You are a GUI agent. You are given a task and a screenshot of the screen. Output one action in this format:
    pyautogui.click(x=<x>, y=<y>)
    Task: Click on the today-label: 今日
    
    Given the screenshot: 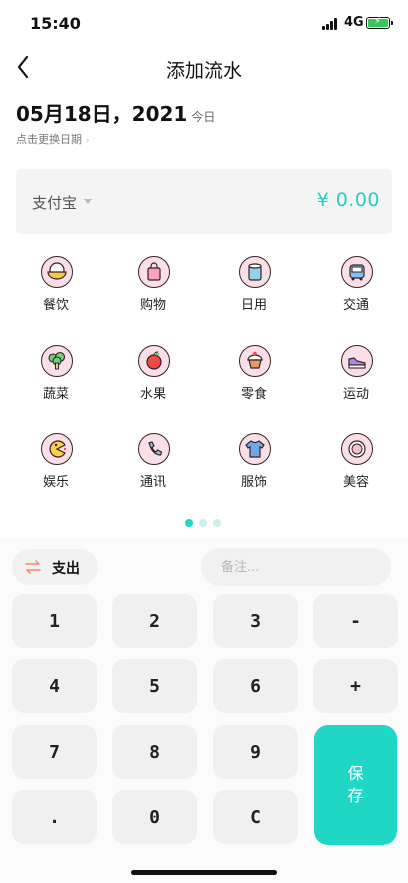 What is the action you would take?
    pyautogui.click(x=203, y=117)
    